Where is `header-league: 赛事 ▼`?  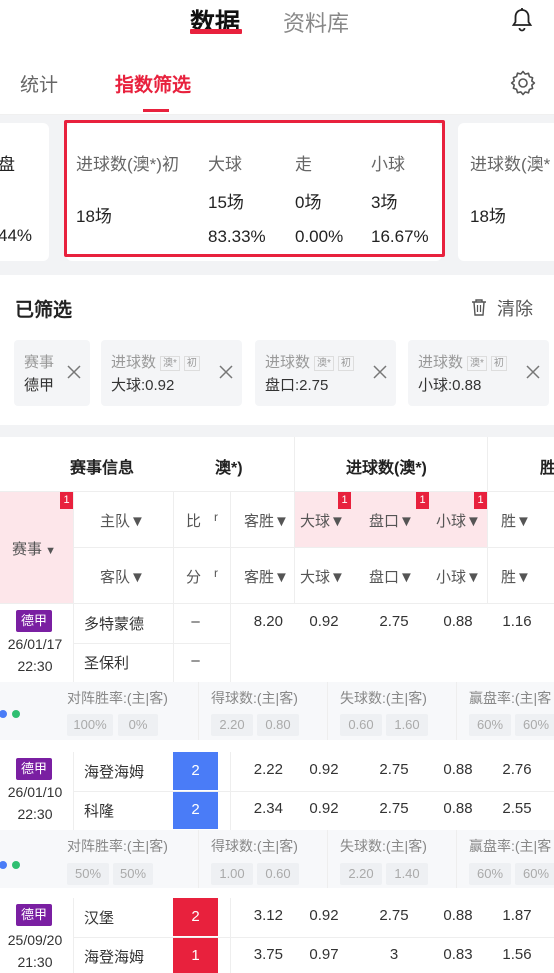
header-league: 赛事 ▼ is located at coordinates (34, 548).